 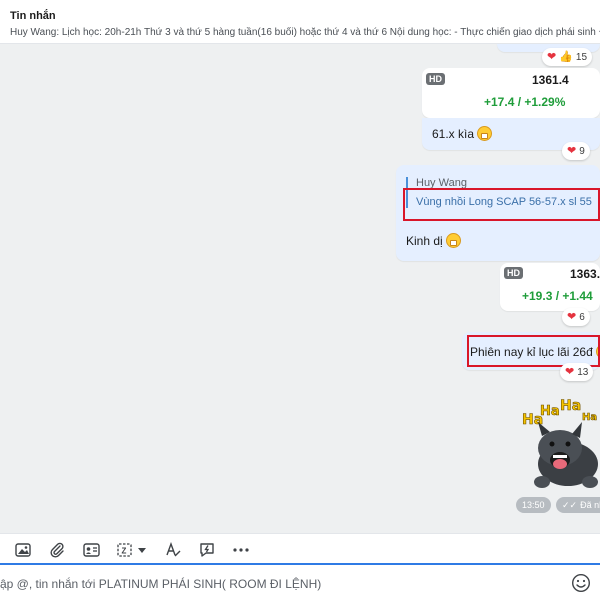 I want to click on stock-change: +19.3 / +1.44, so click(x=557, y=296).